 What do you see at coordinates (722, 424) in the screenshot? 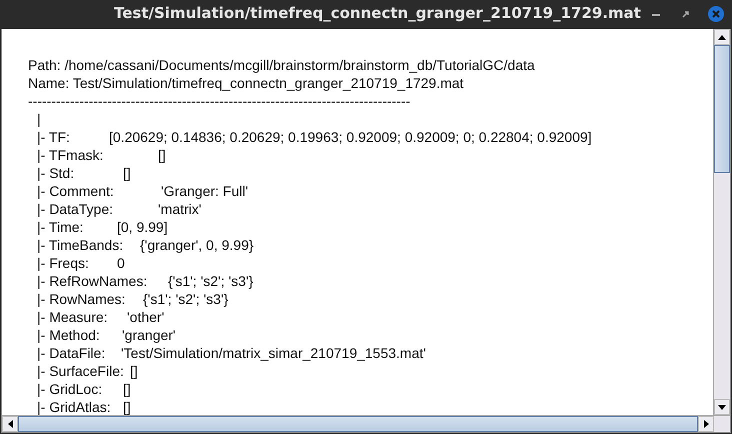
I see `scrollbar-corner` at bounding box center [722, 424].